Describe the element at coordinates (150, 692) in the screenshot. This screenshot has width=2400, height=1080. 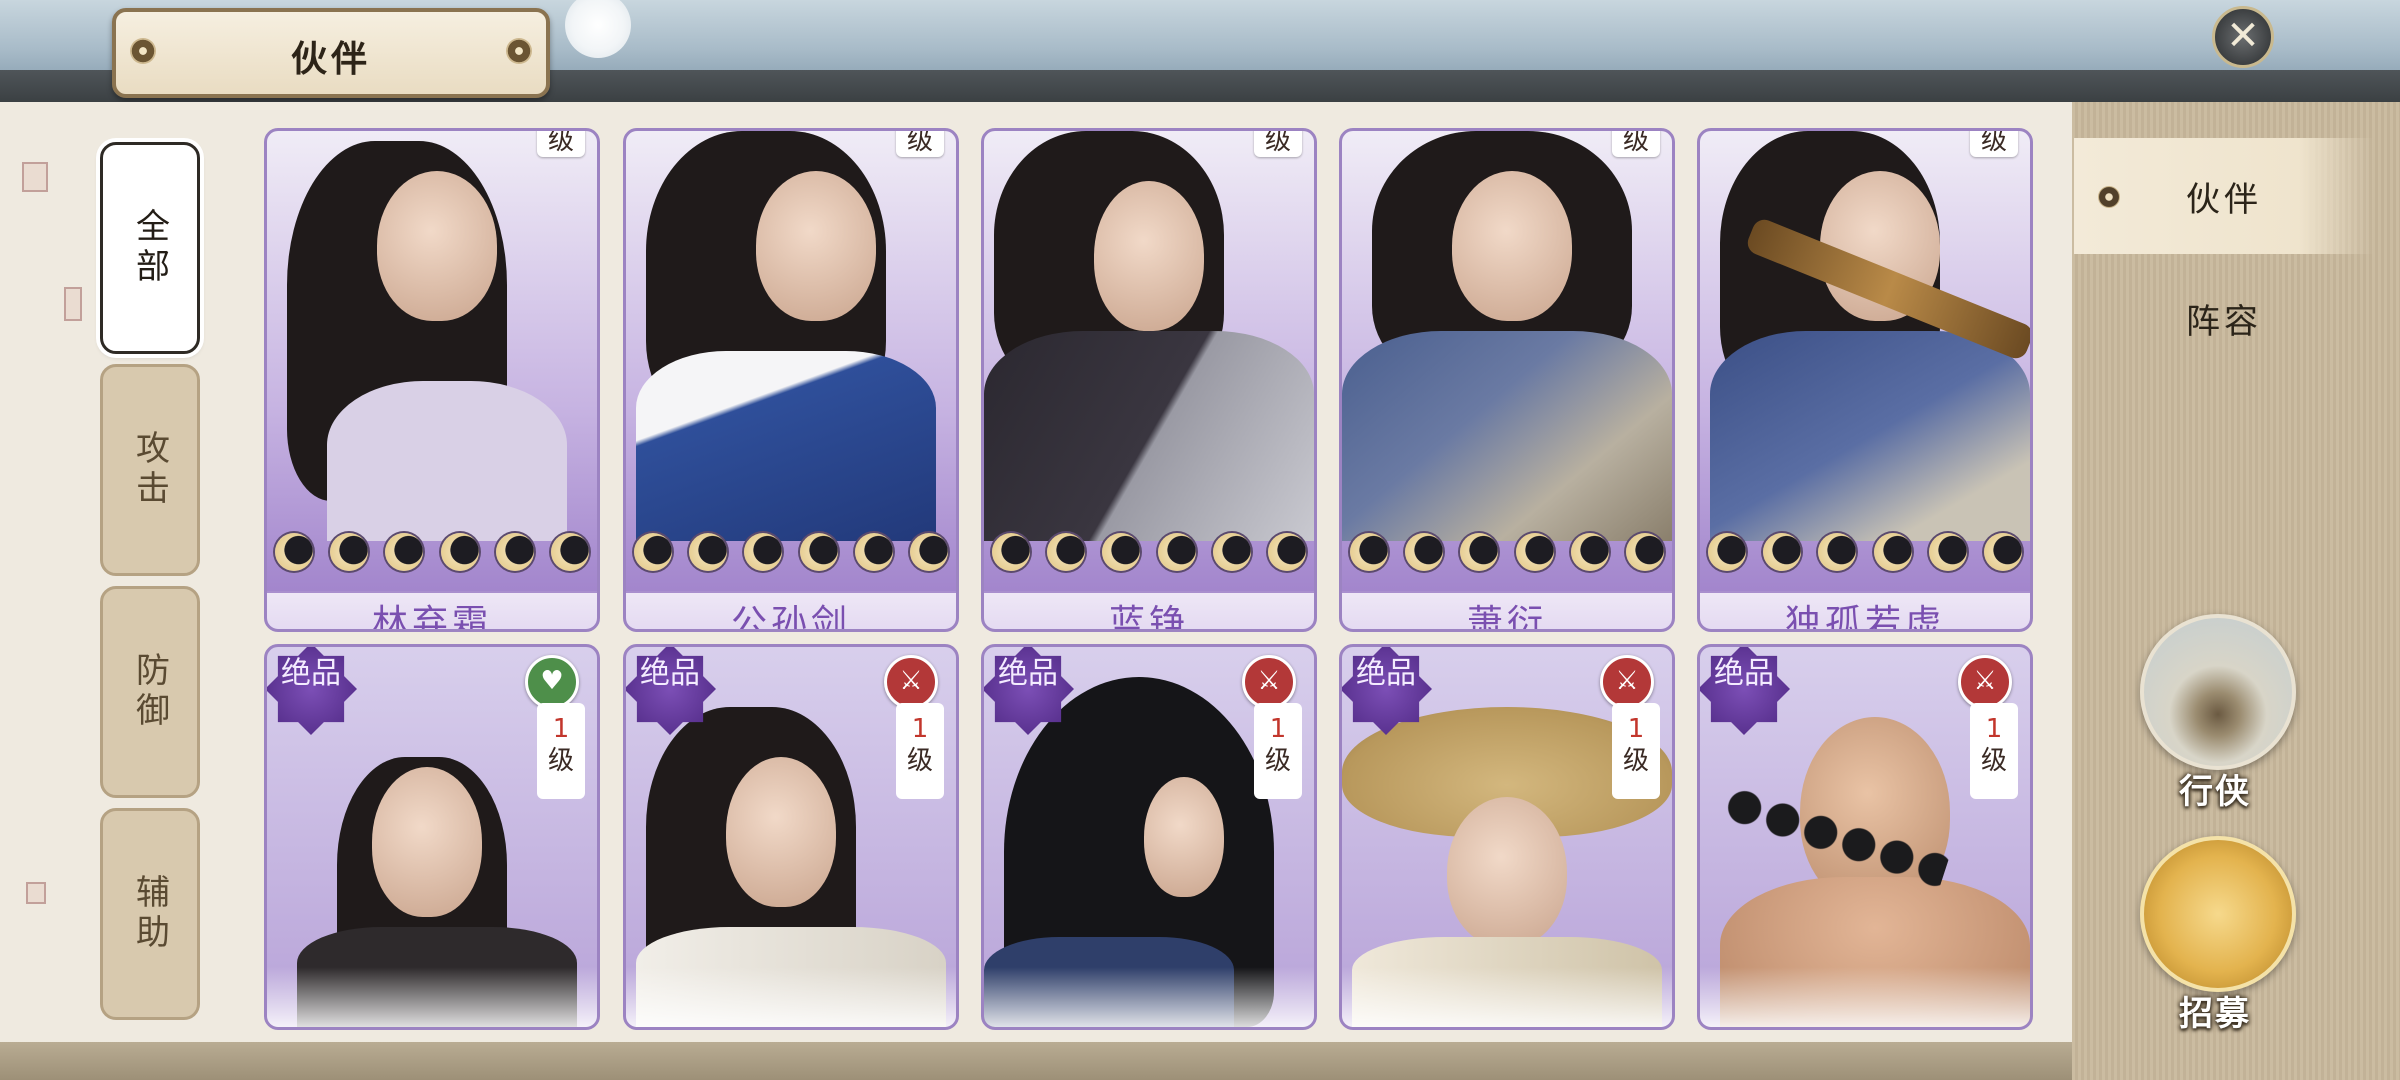
I see `filter-tab-defense: 防御` at that location.